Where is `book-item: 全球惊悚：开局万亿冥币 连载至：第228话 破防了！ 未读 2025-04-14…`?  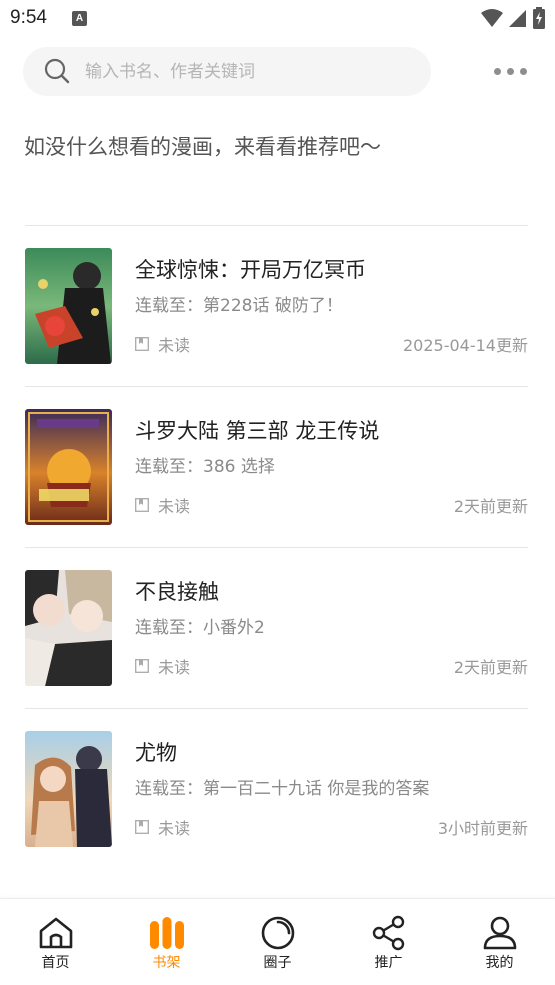
book-item: 全球惊悚：开局万亿冥币 连载至：第228话 破防了！ 未读 2025-04-14… is located at coordinates (276, 305).